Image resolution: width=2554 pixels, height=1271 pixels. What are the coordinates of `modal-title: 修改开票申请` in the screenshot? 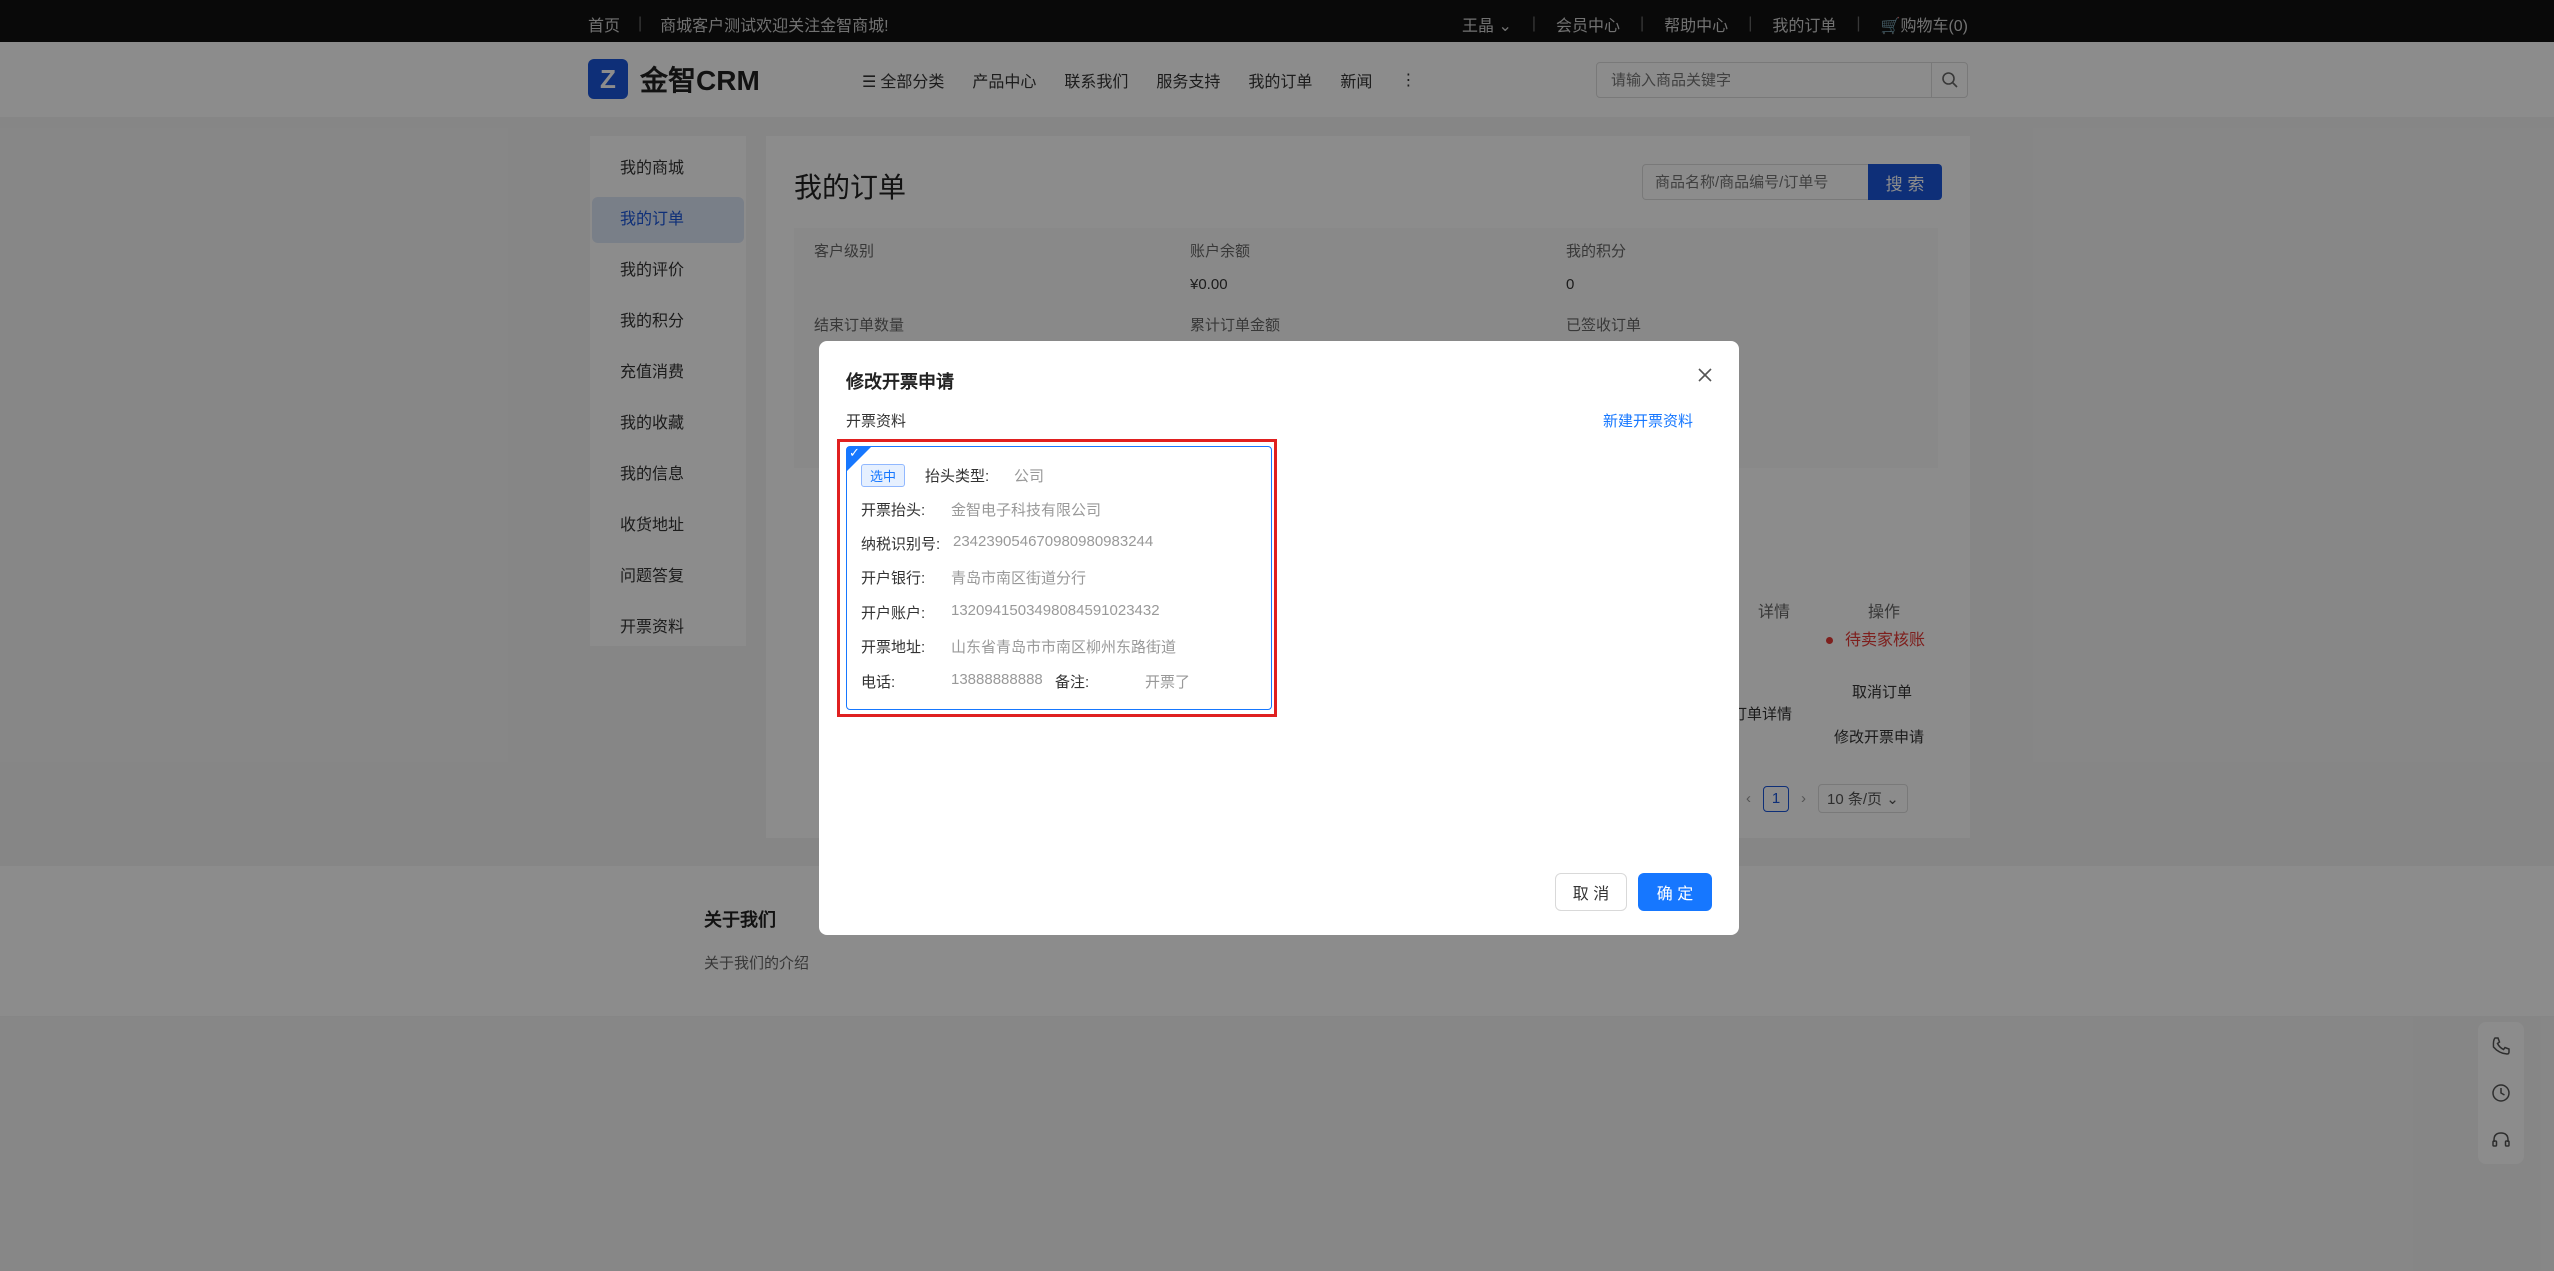 It's located at (900, 382).